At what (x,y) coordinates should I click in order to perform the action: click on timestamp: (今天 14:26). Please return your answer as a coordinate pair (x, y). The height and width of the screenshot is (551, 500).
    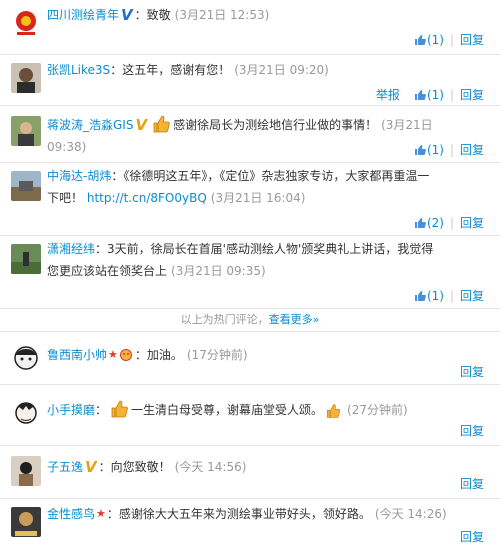
    Looking at the image, I should click on (410, 514).